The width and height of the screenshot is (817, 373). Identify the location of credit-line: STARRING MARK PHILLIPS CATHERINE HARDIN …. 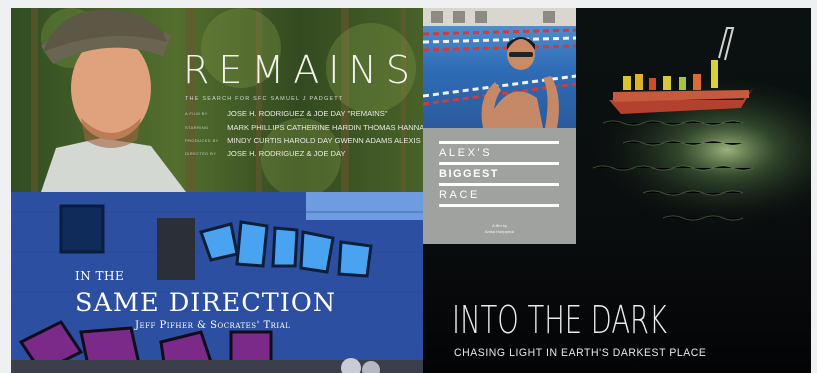
(304, 127).